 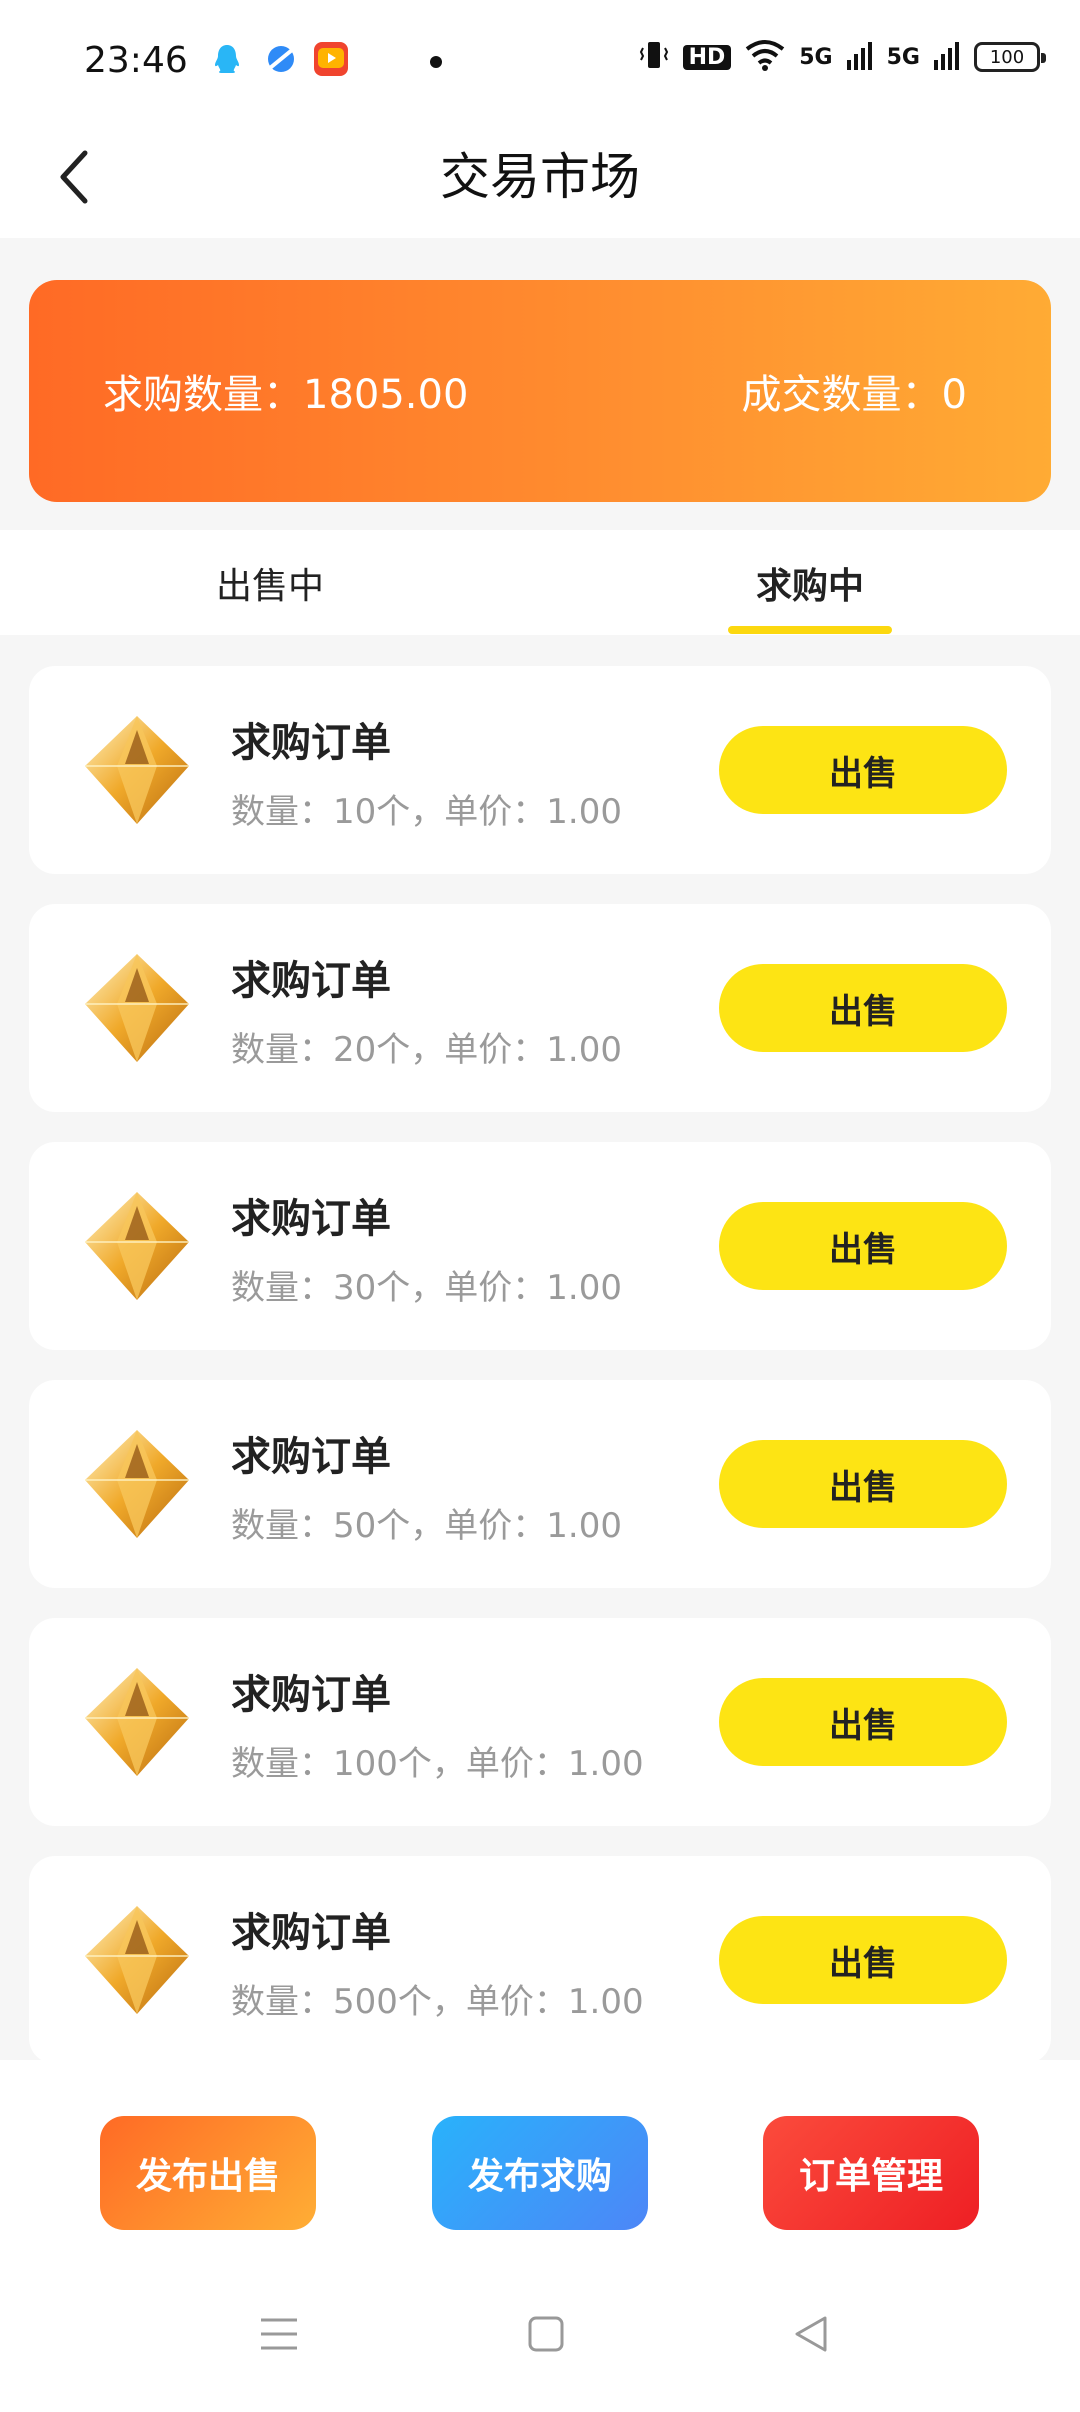 What do you see at coordinates (281, 59) in the screenshot?
I see `browser-icon` at bounding box center [281, 59].